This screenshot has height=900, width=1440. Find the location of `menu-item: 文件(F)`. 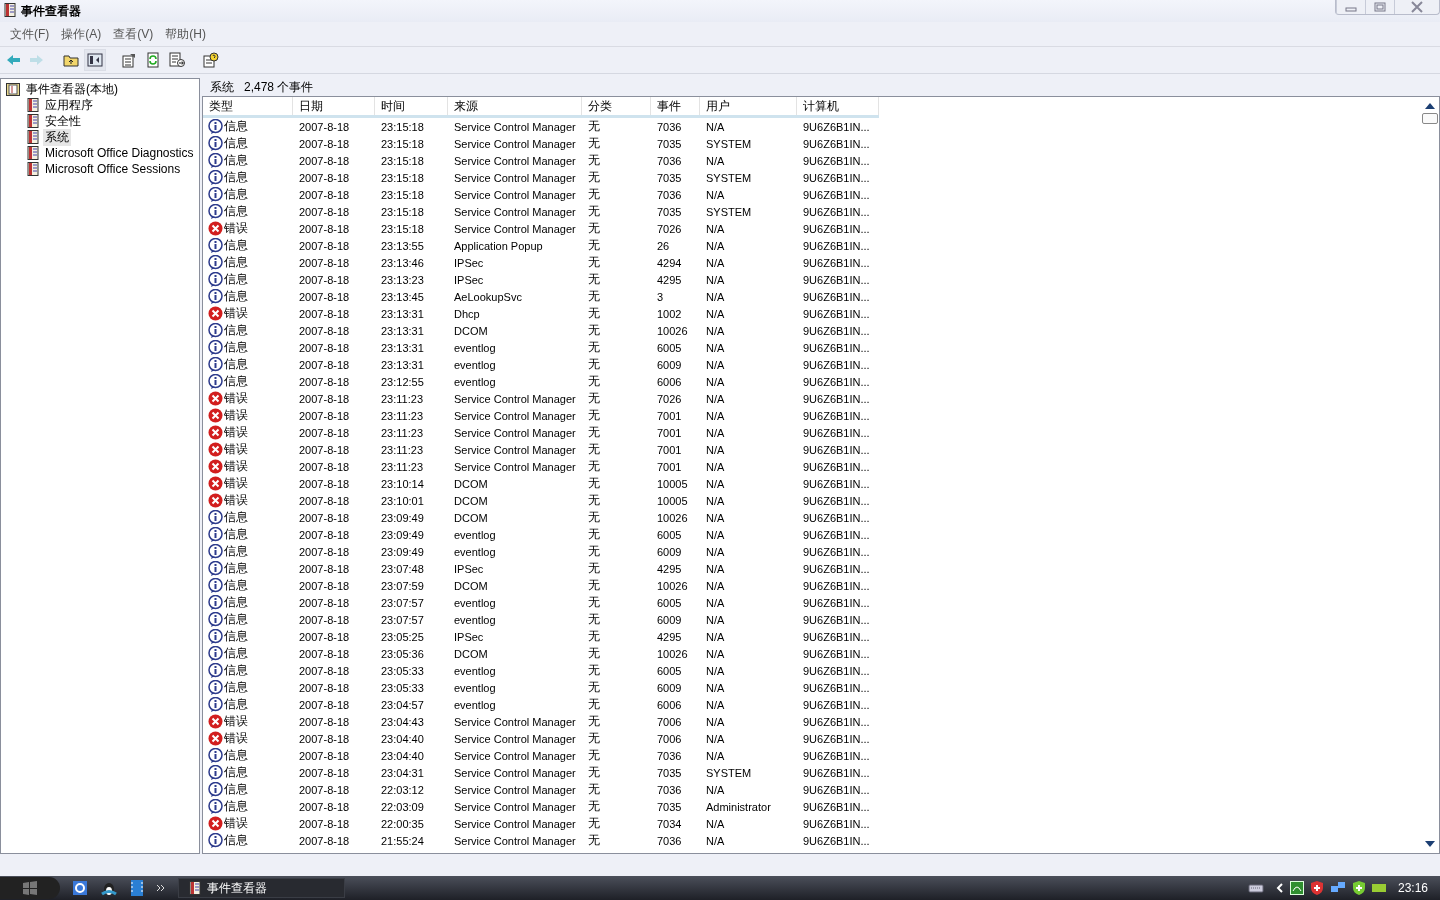

menu-item: 文件(F) is located at coordinates (30, 34).